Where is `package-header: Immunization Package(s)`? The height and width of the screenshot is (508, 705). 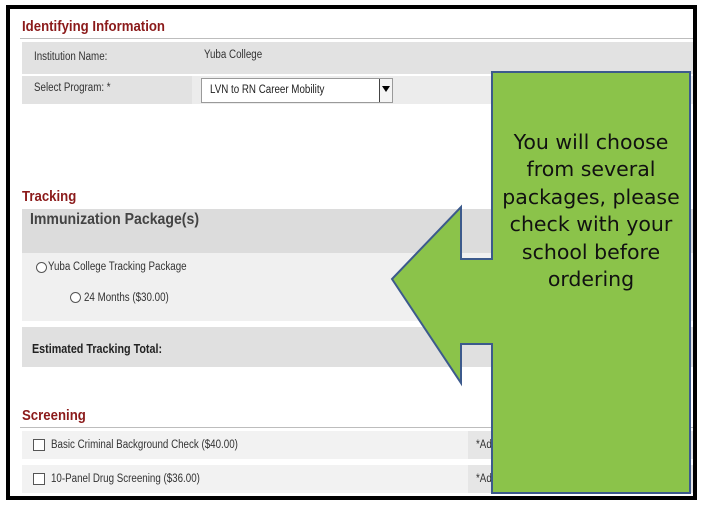 package-header: Immunization Package(s) is located at coordinates (115, 219).